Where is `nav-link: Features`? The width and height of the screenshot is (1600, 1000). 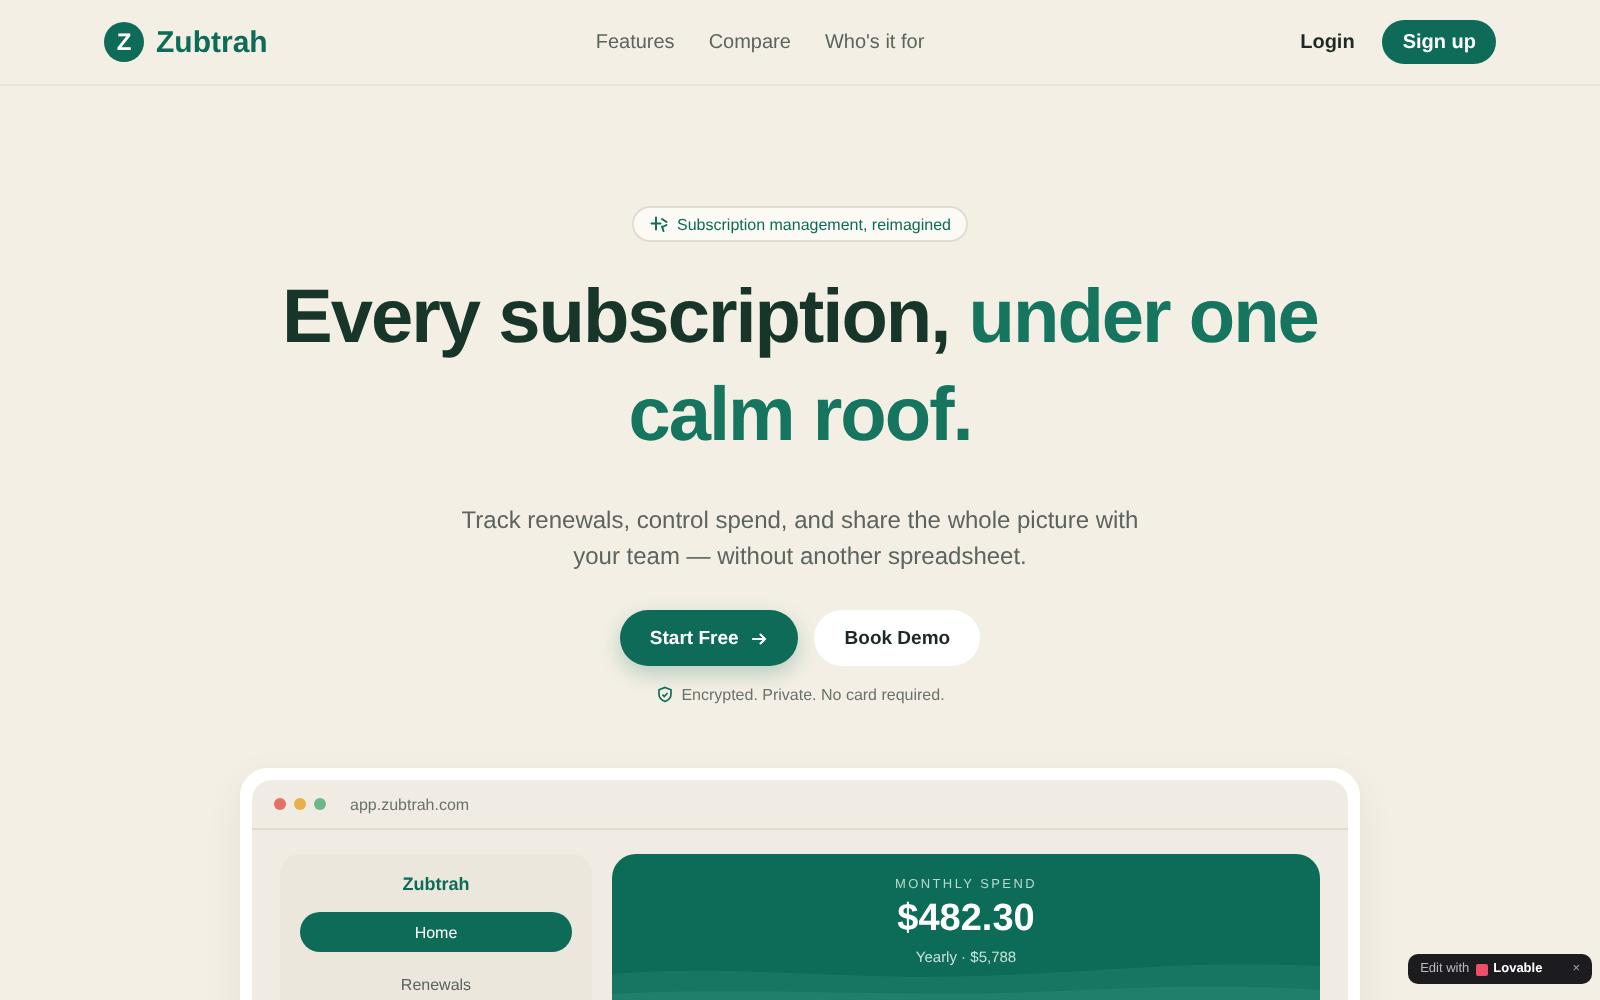
nav-link: Features is located at coordinates (635, 42).